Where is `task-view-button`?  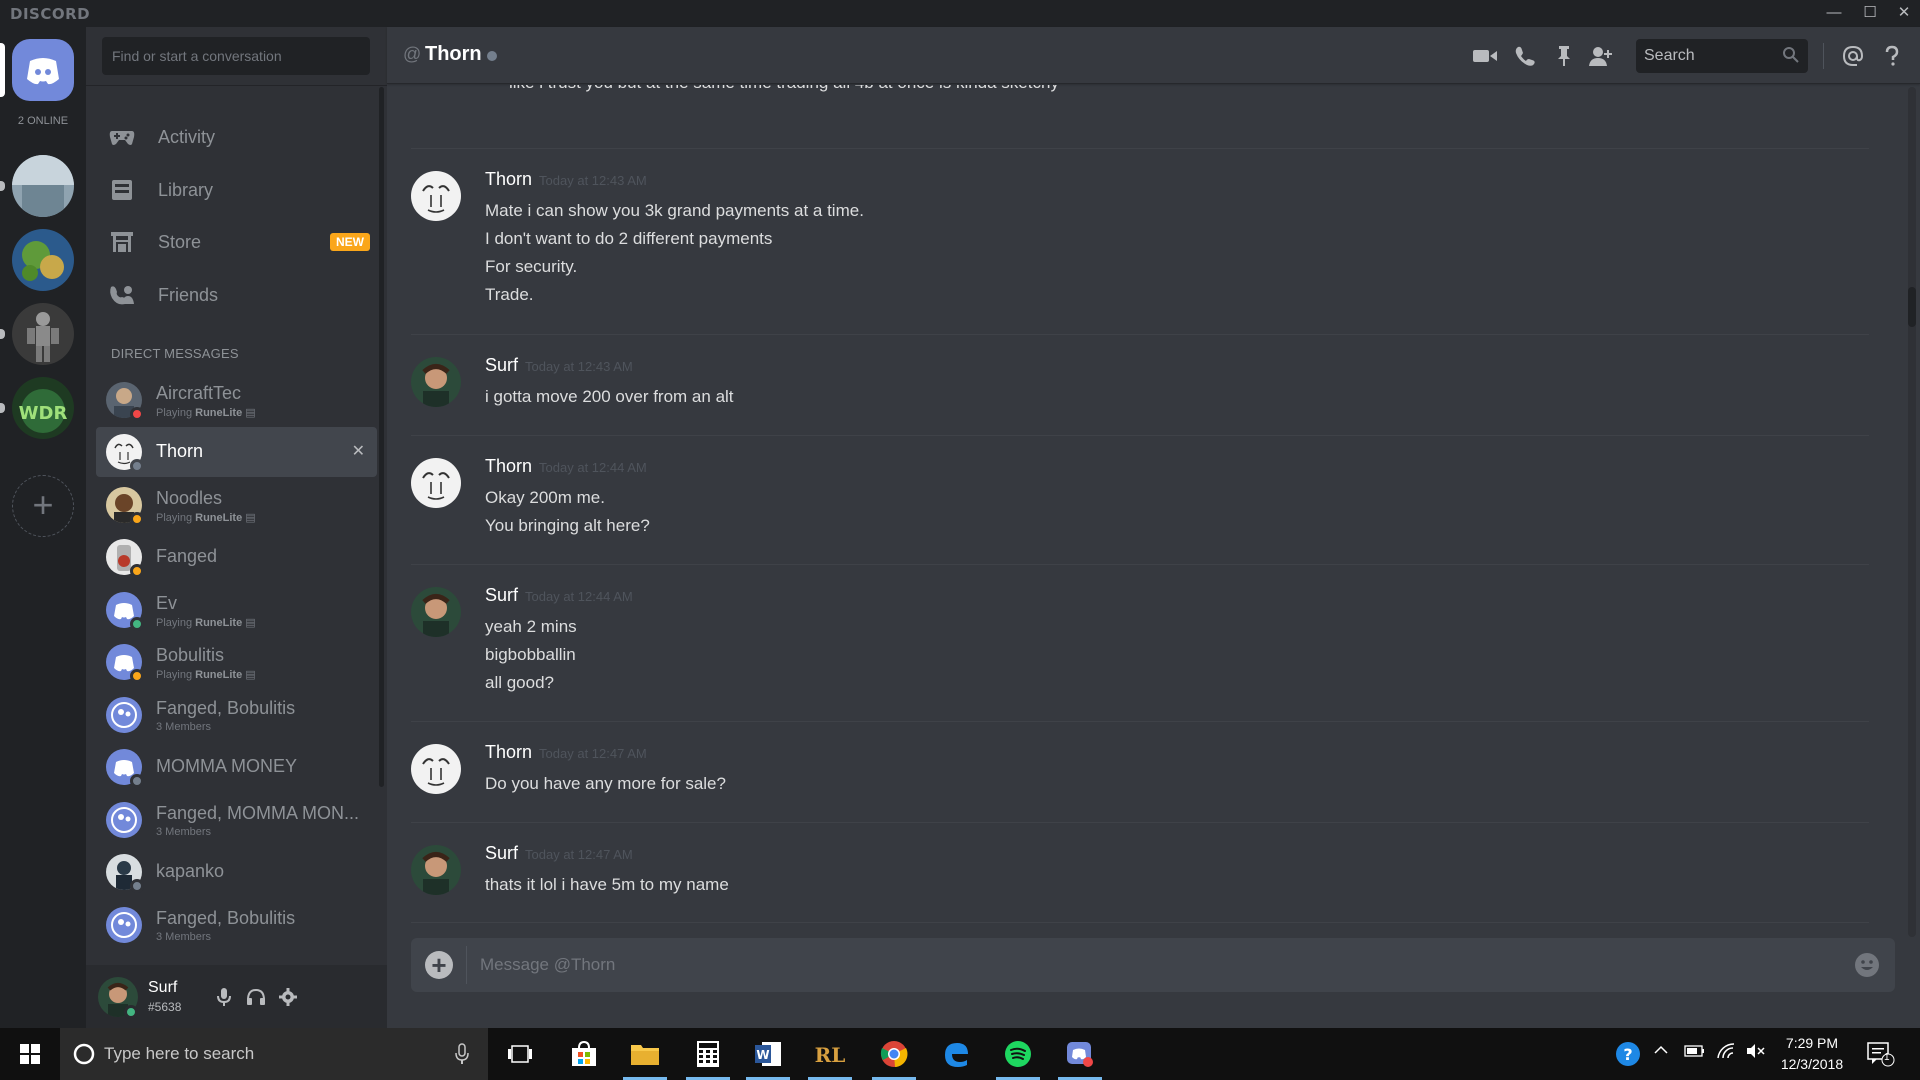 task-view-button is located at coordinates (520, 1054).